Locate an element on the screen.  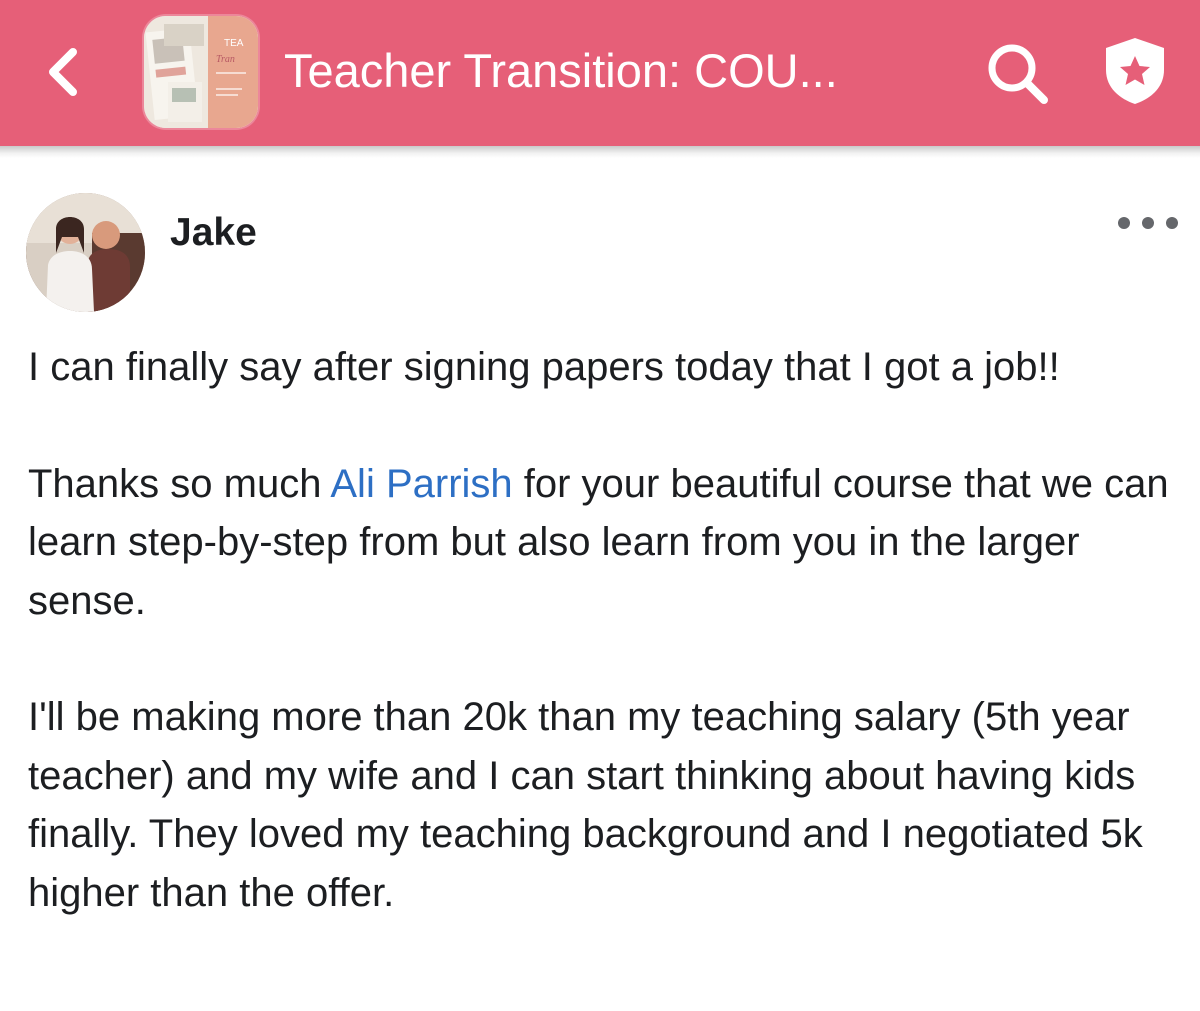
group-thumbnail: Tran TEA is located at coordinates (201, 72).